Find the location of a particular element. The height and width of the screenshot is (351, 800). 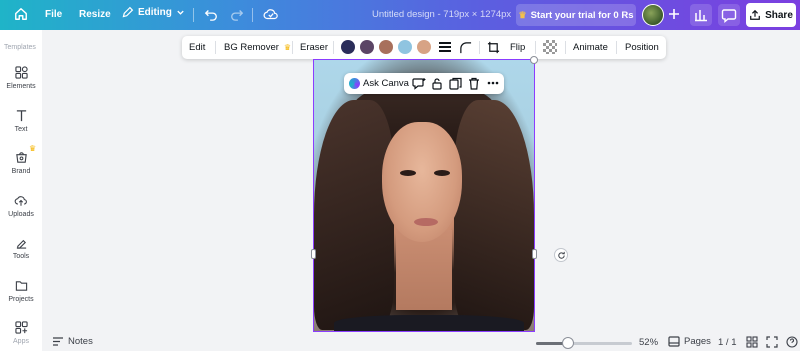

sidebar-item-label: Uploads is located at coordinates (21, 214).